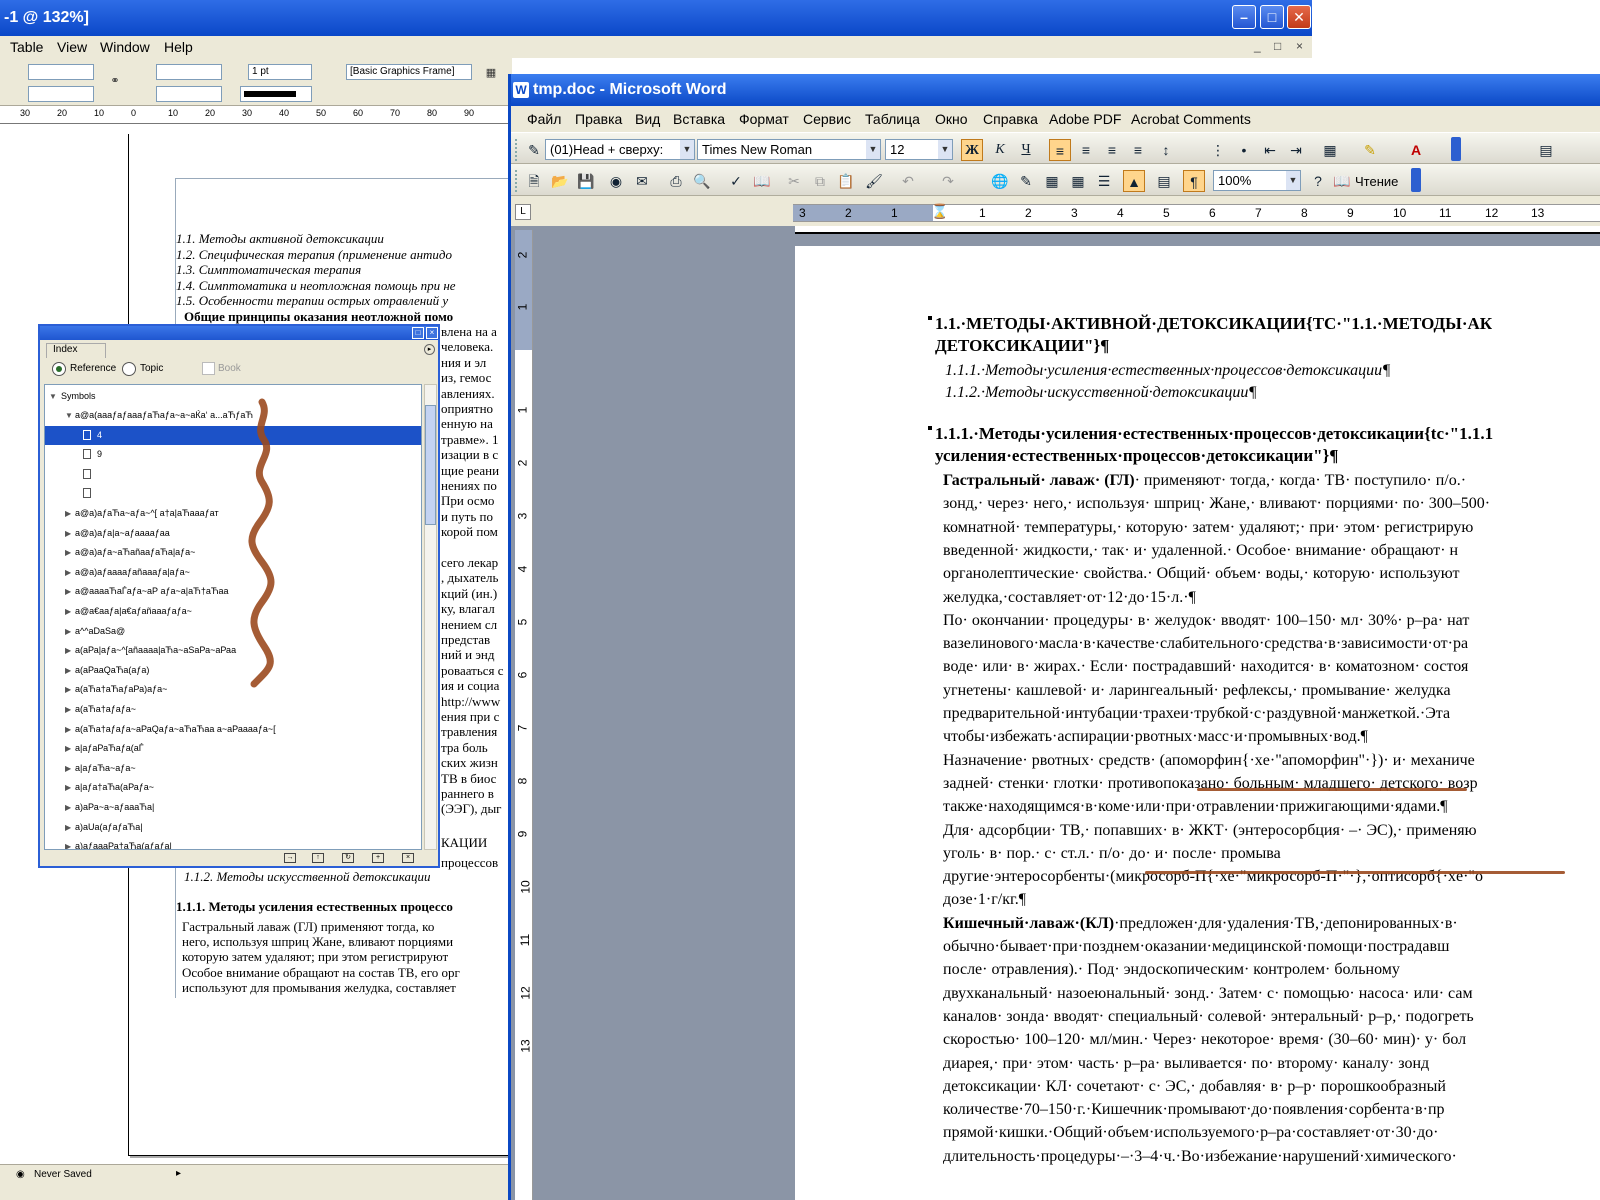  What do you see at coordinates (233, 843) in the screenshot?
I see `index-topic-row: ▶ а)аƒаааРа†аЋа(аƒаƒа|` at bounding box center [233, 843].